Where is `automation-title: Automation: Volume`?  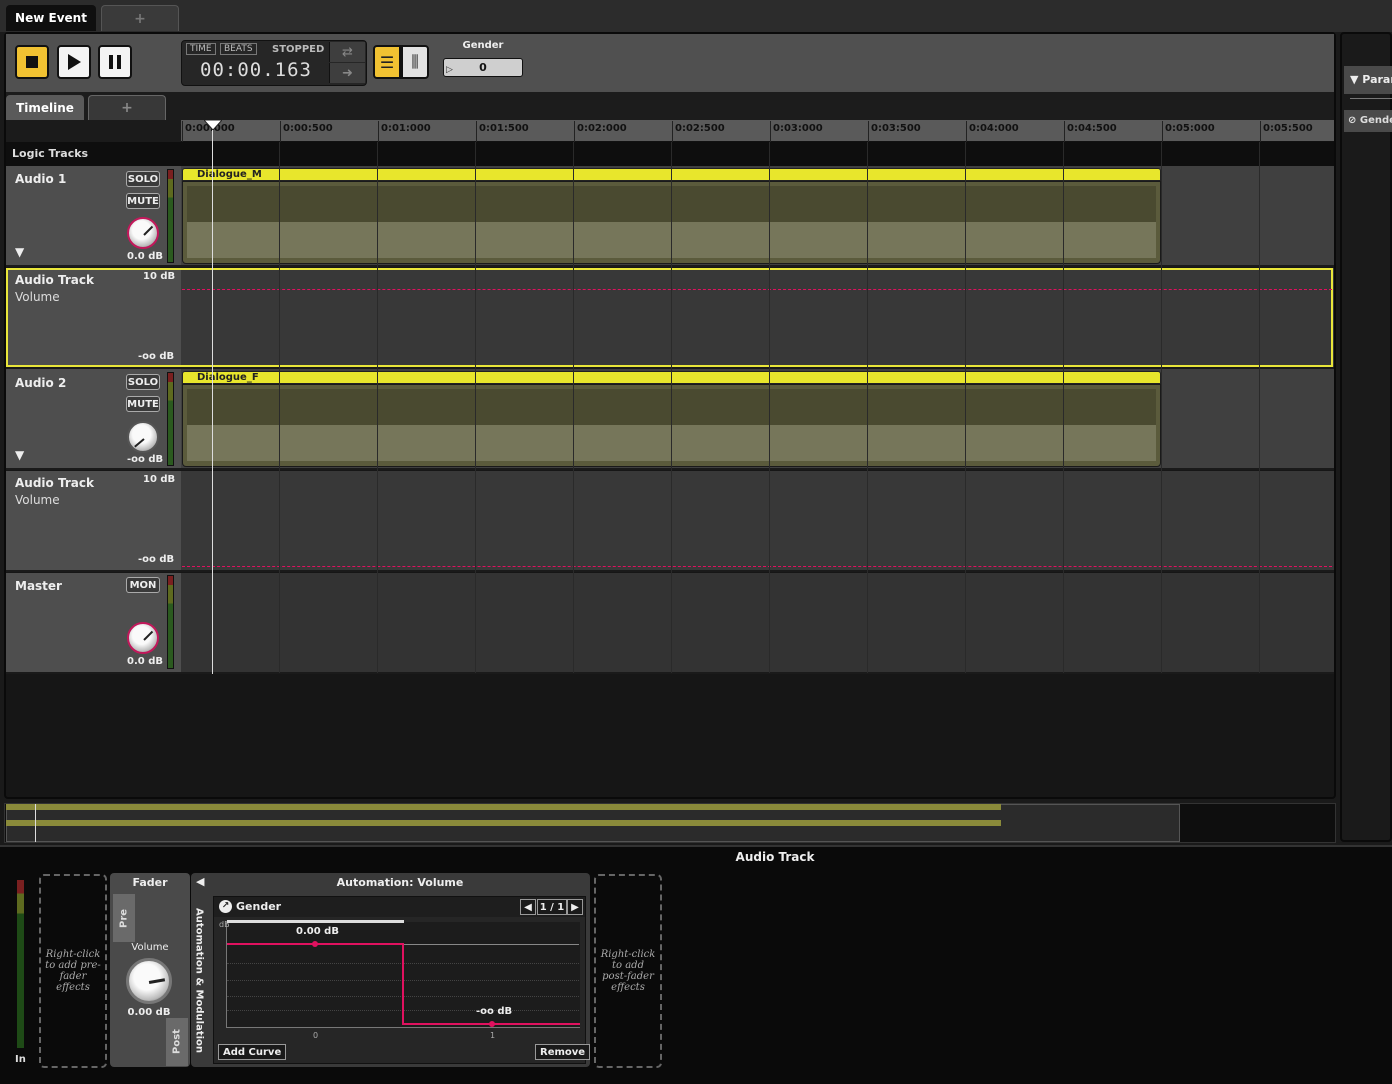
automation-title: Automation: Volume is located at coordinates (400, 882).